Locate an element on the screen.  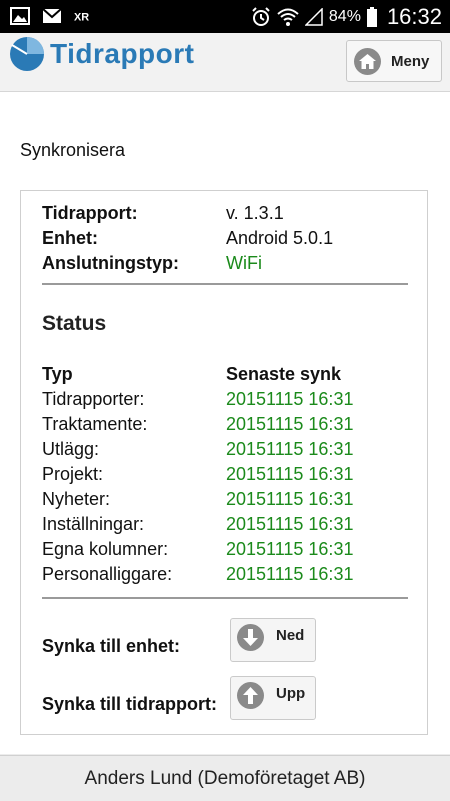
status-type: Utlägg: is located at coordinates (71, 449).